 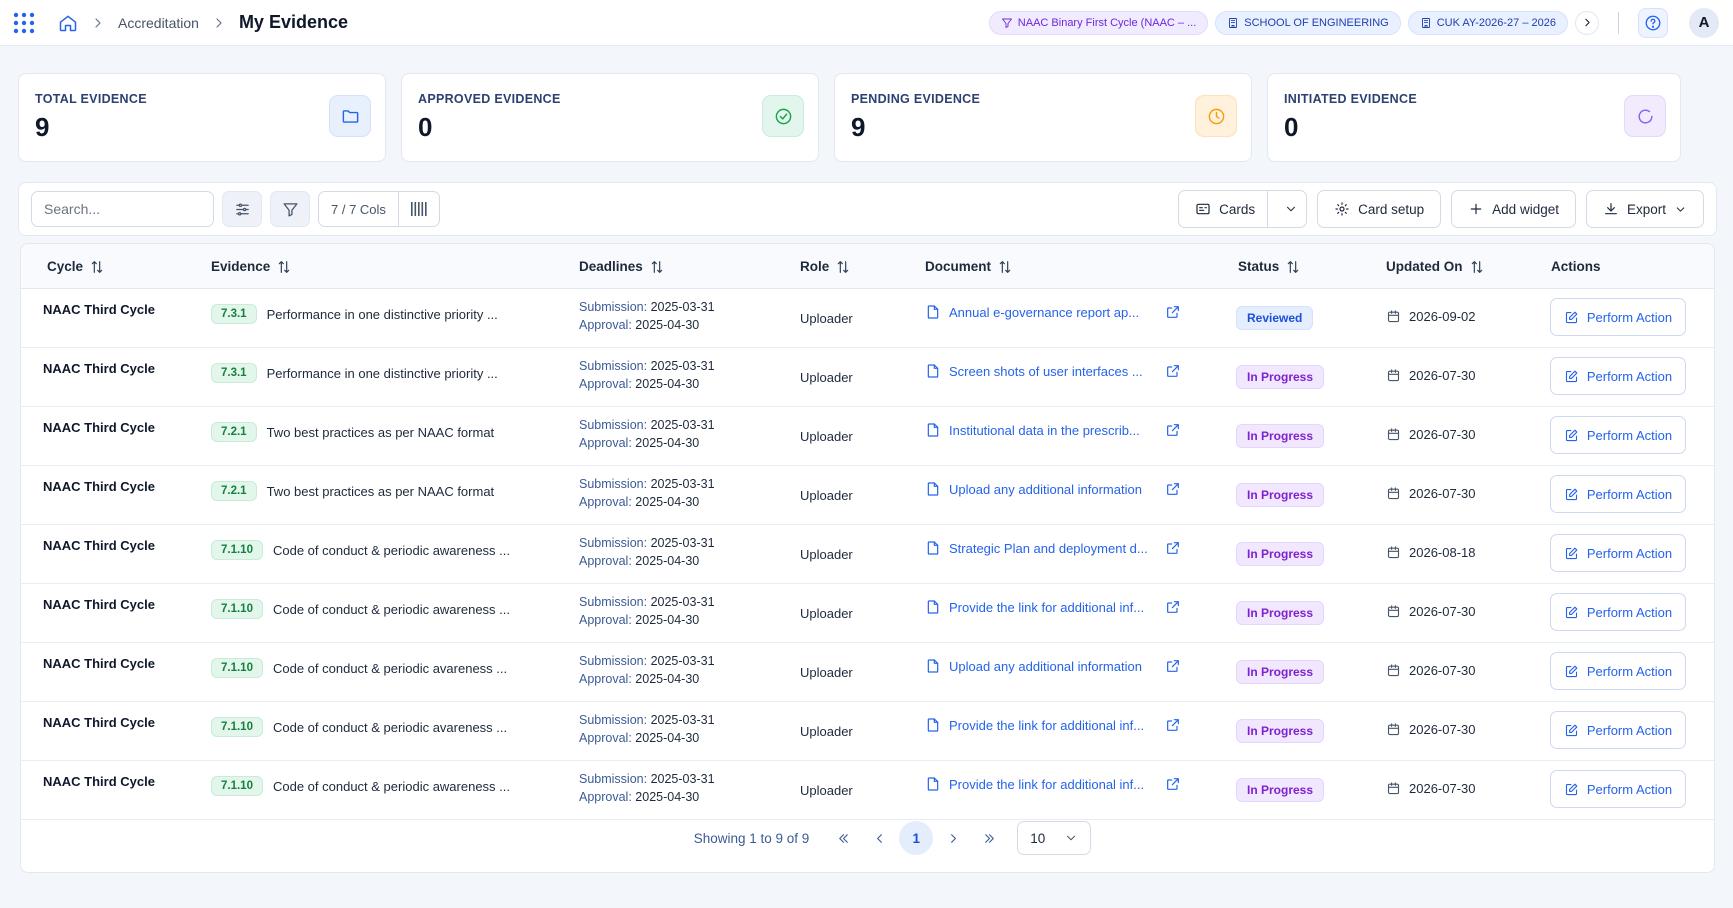 What do you see at coordinates (825, 266) in the screenshot?
I see `col-header-role: Role` at bounding box center [825, 266].